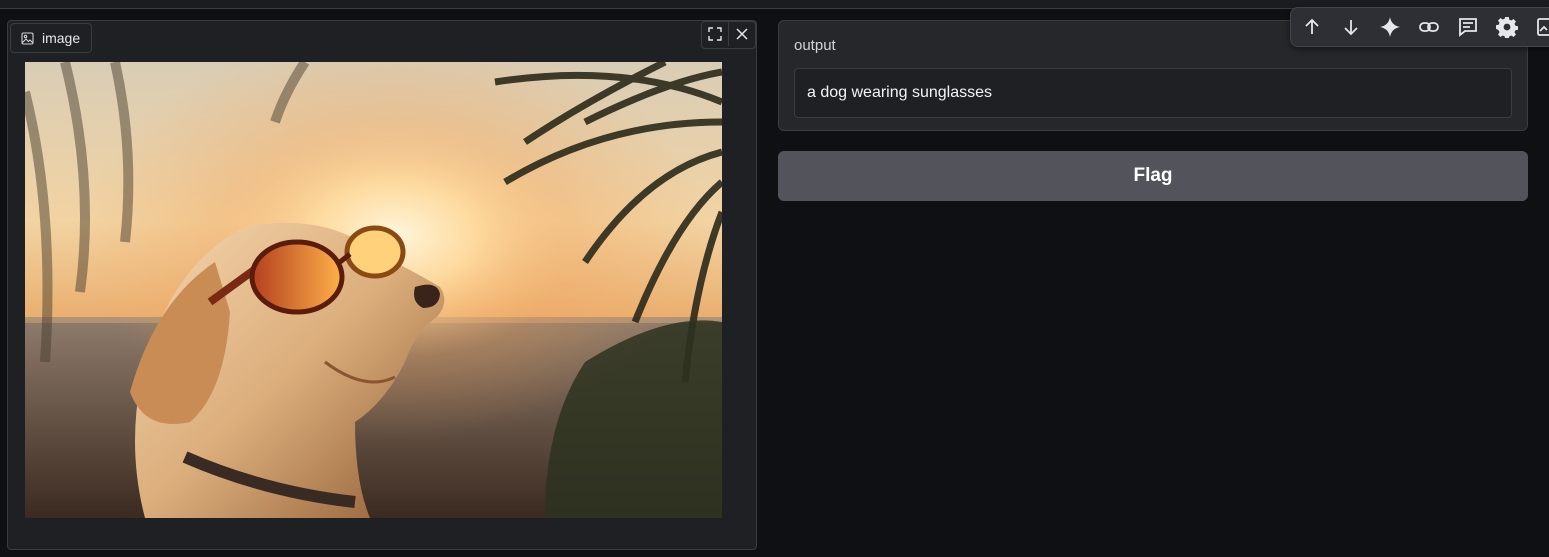  What do you see at coordinates (715, 34) in the screenshot?
I see `fullscreen-icon` at bounding box center [715, 34].